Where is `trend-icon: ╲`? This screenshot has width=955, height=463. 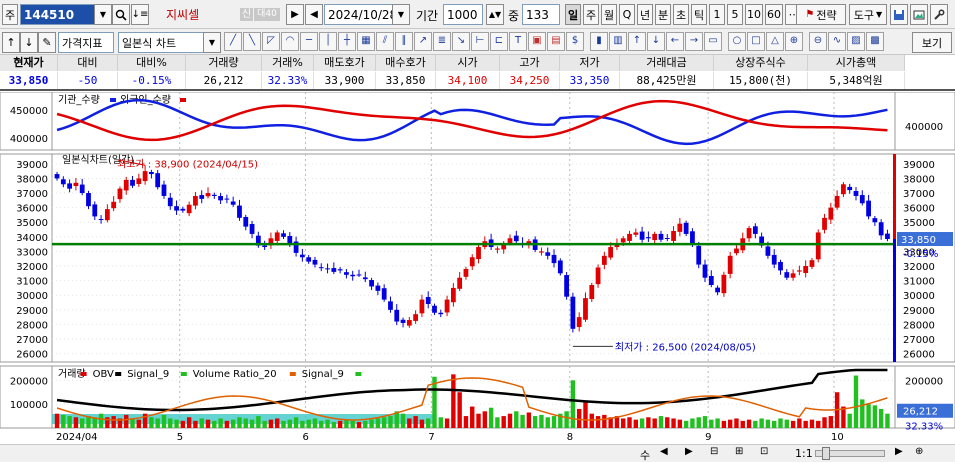 trend-icon: ╲ is located at coordinates (252, 41).